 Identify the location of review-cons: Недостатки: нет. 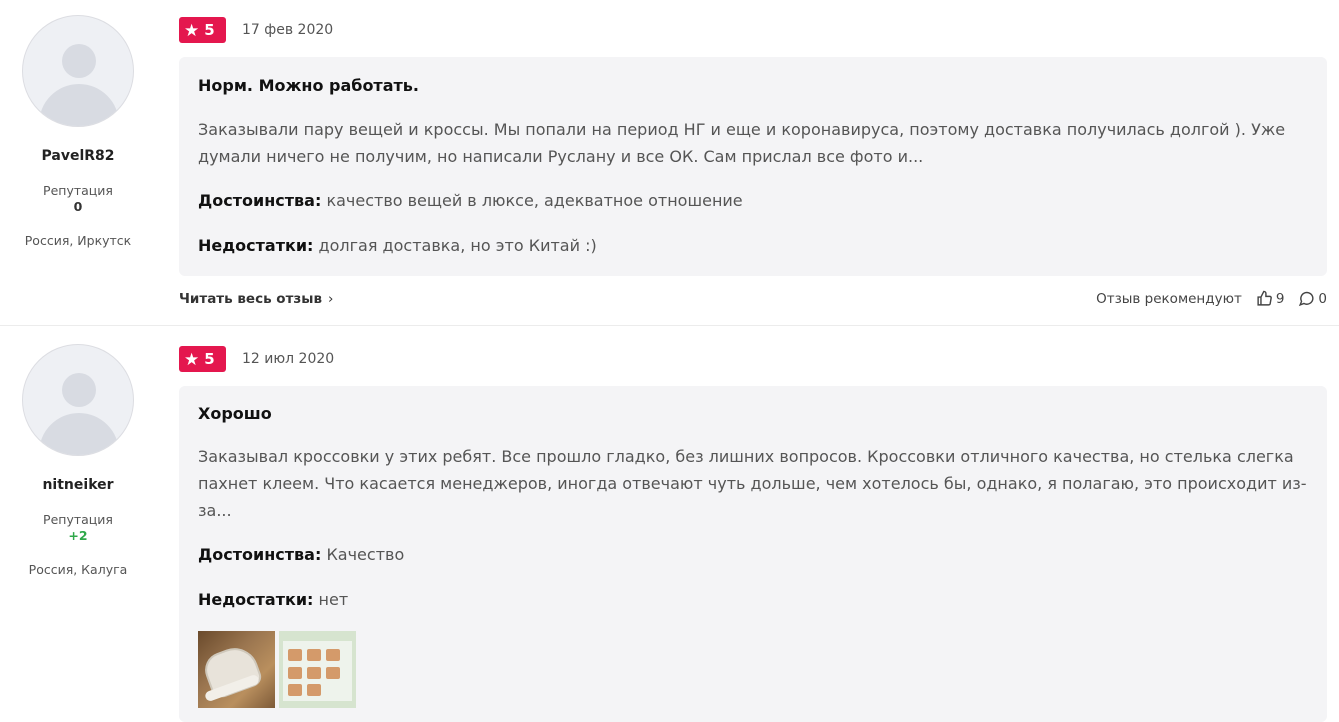
(273, 599).